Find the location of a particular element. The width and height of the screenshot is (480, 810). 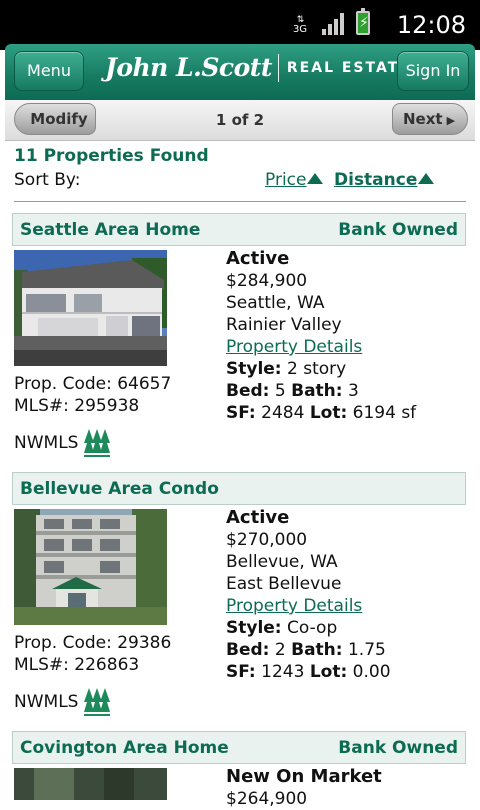

listing-style: Style: Co-op is located at coordinates (308, 628).